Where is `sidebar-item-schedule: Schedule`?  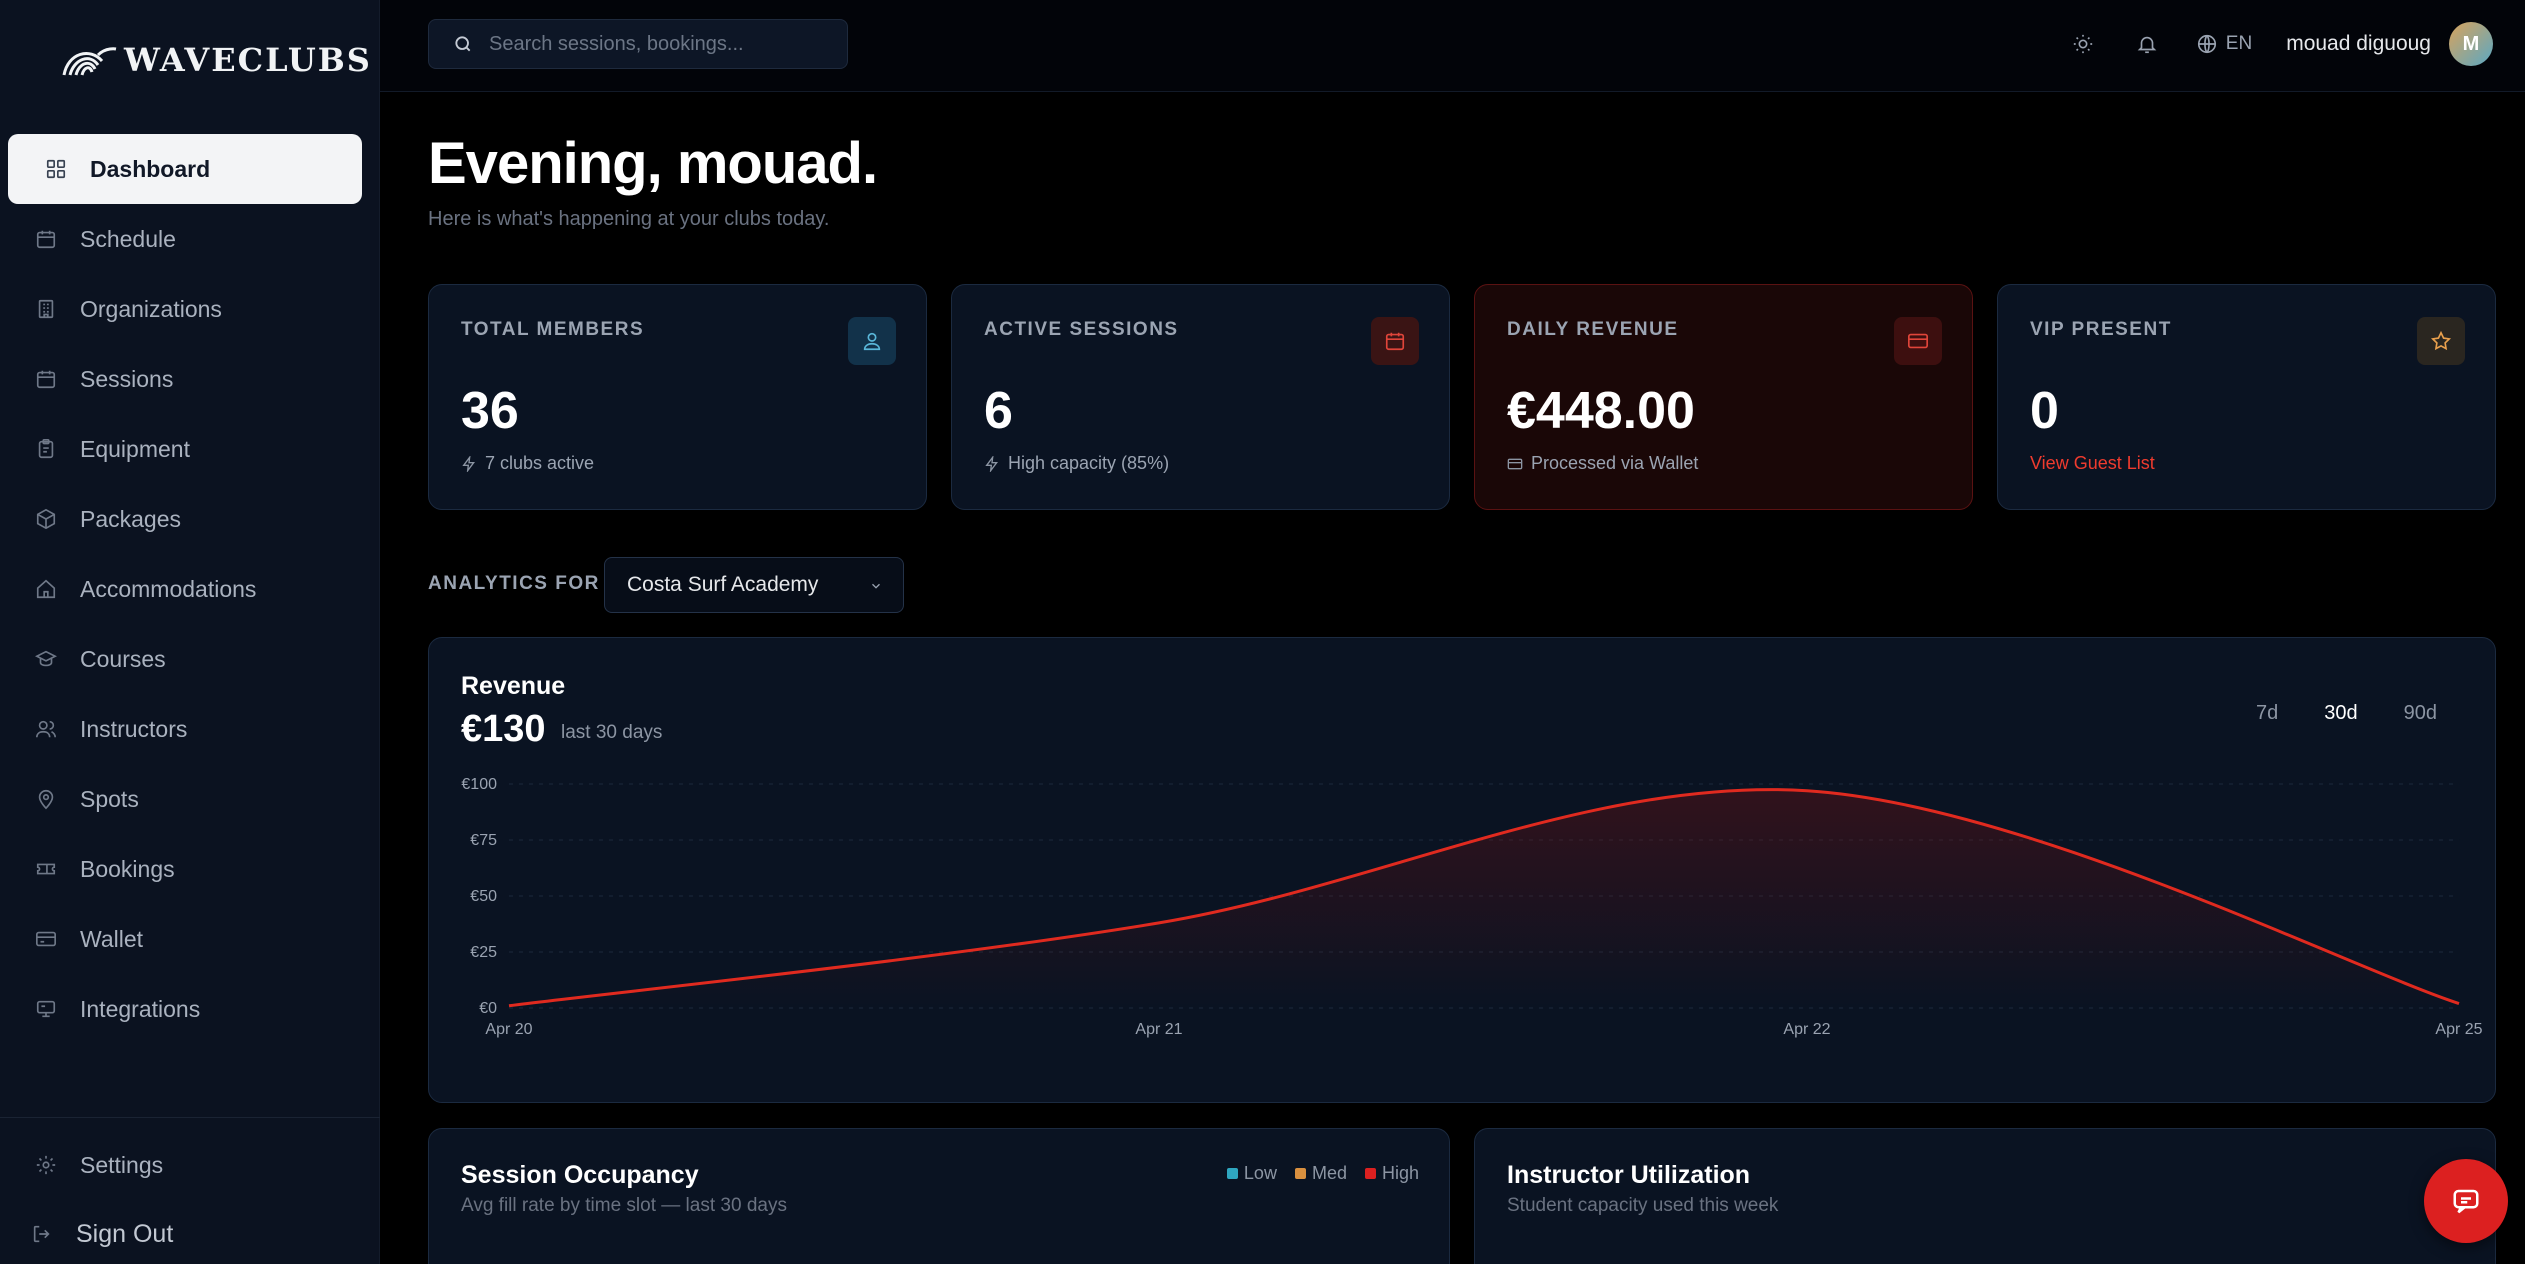
sidebar-item-schedule: Schedule is located at coordinates (190, 239).